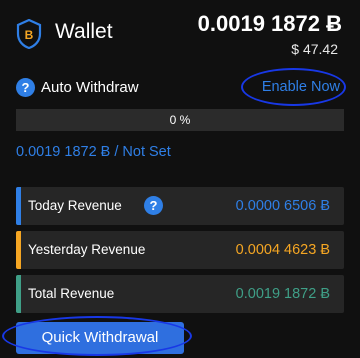 The height and width of the screenshot is (358, 360). I want to click on today-revenue-card: Today Revenue ? 0.0000 6506 Ƀ, so click(180, 206).